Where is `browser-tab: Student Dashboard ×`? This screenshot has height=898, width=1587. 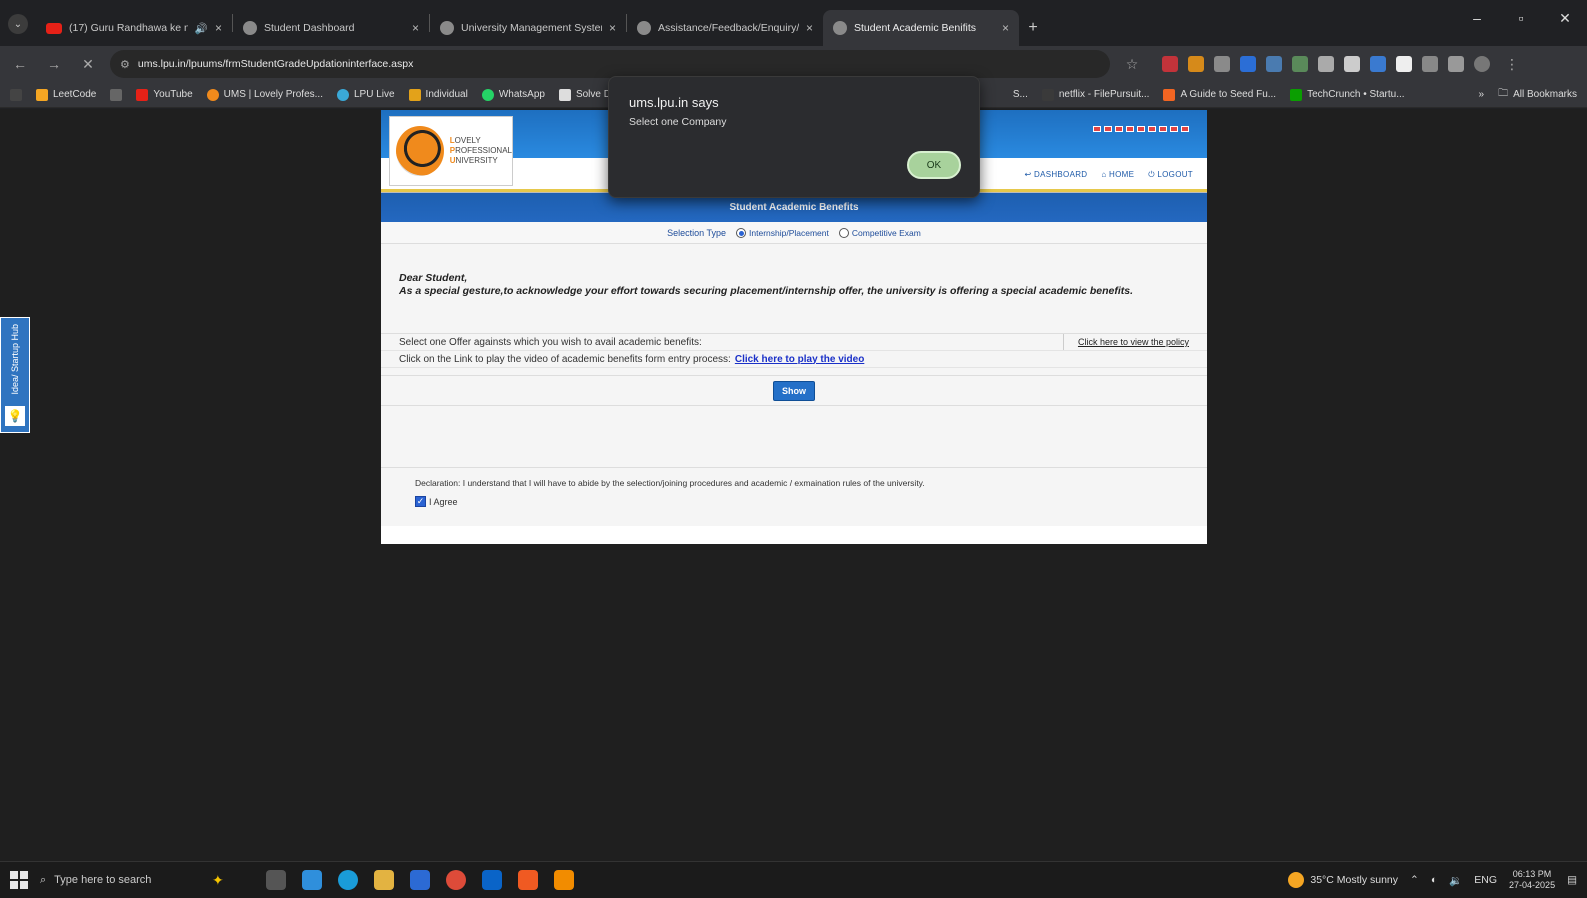
browser-tab: Student Dashboard × is located at coordinates (331, 28).